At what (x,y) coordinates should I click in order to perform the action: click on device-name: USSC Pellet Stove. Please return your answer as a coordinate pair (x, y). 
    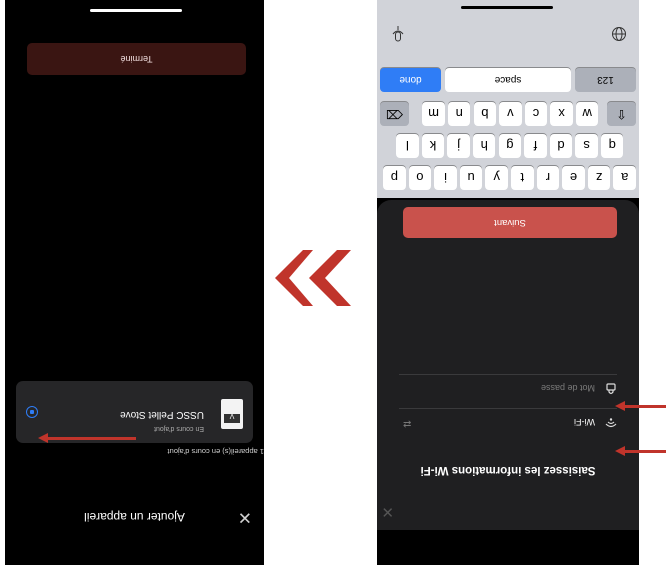
    Looking at the image, I should click on (162, 414).